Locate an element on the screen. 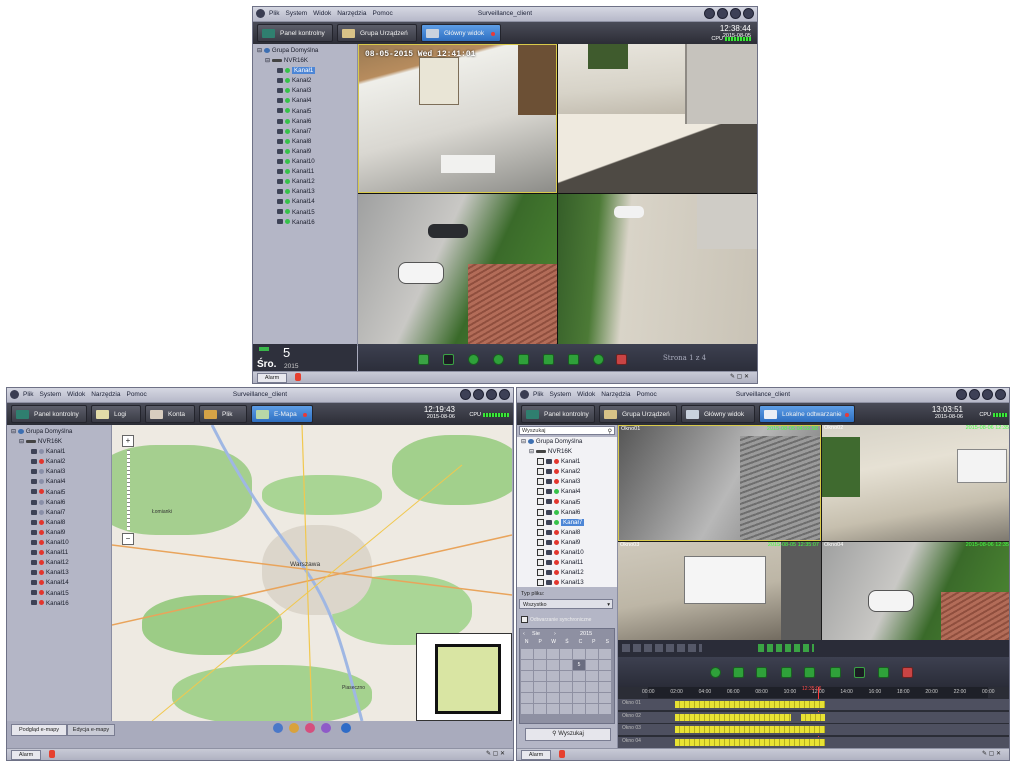 Image resolution: width=1014 pixels, height=764 pixels. channel-item: Kanał12 is located at coordinates (305, 182).